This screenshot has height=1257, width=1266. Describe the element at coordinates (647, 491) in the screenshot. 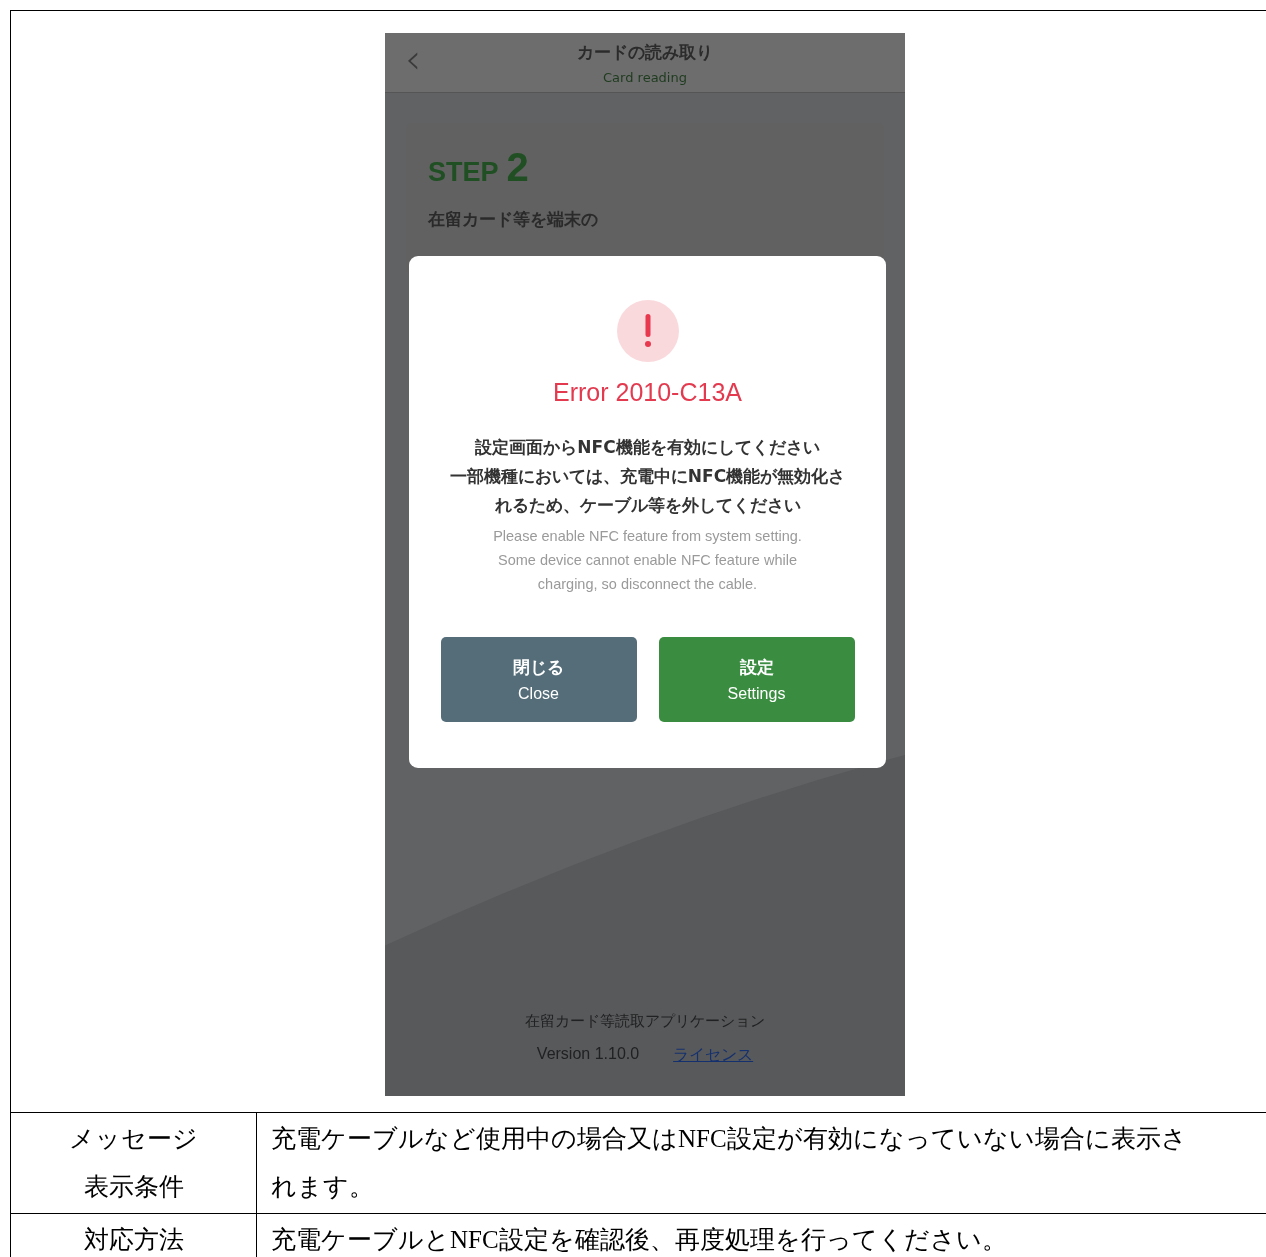

I see `error-message: 一部機種においては、充電中にNFC機能が無効化されるため、ケーブル等を外してください` at that location.